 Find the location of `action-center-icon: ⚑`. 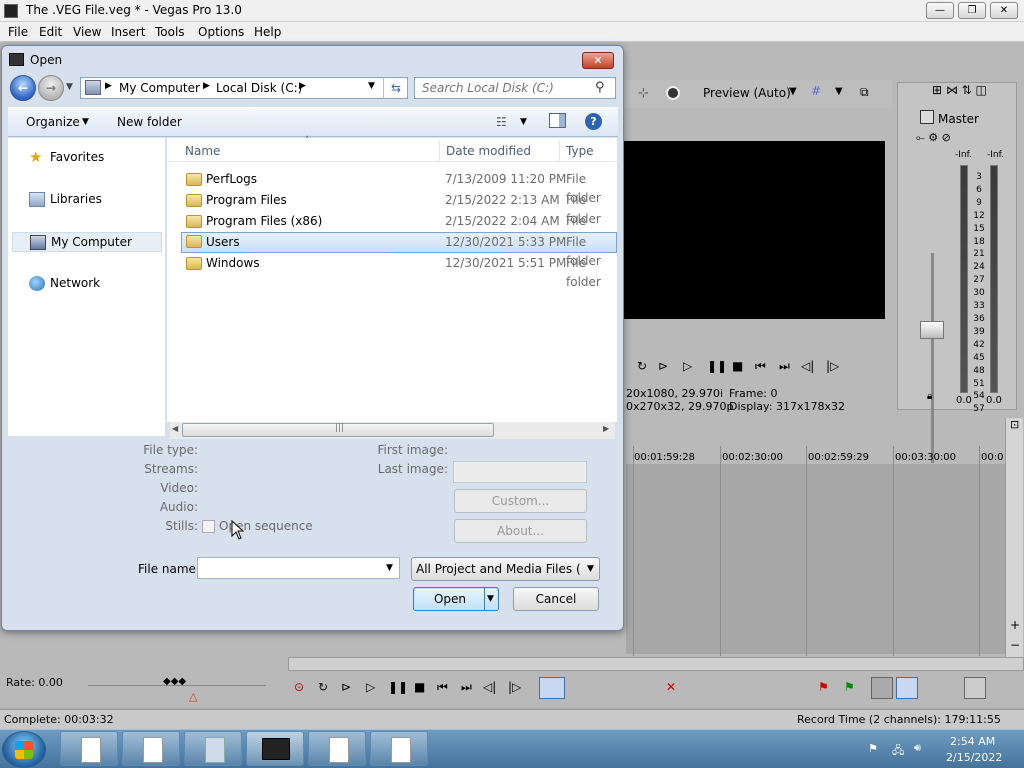

action-center-icon: ⚑ is located at coordinates (873, 748).